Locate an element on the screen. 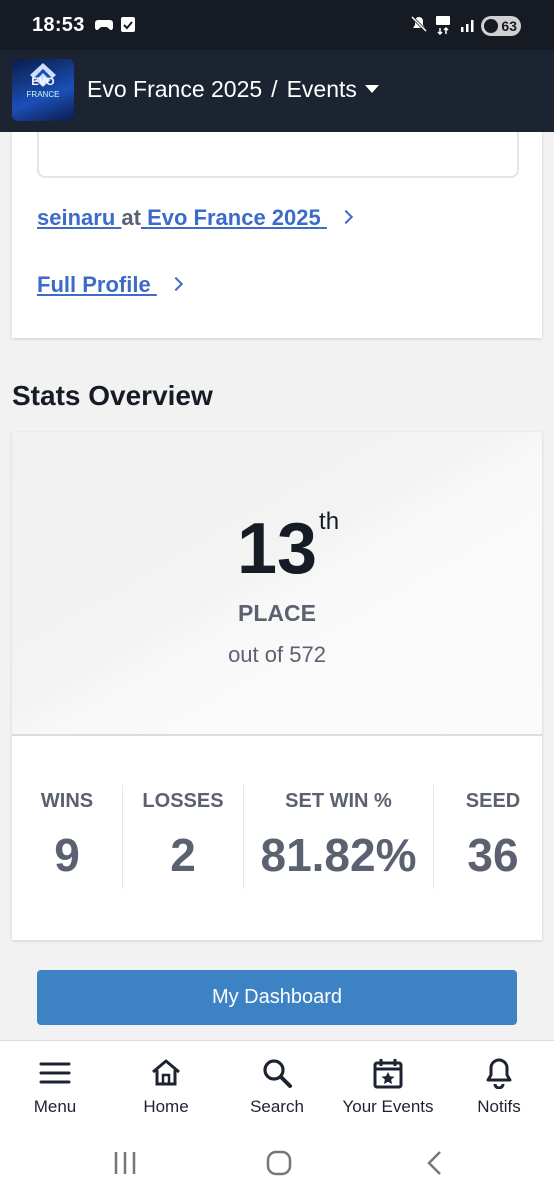  breadcrumb: Evo France 2025 / Events is located at coordinates (233, 89).